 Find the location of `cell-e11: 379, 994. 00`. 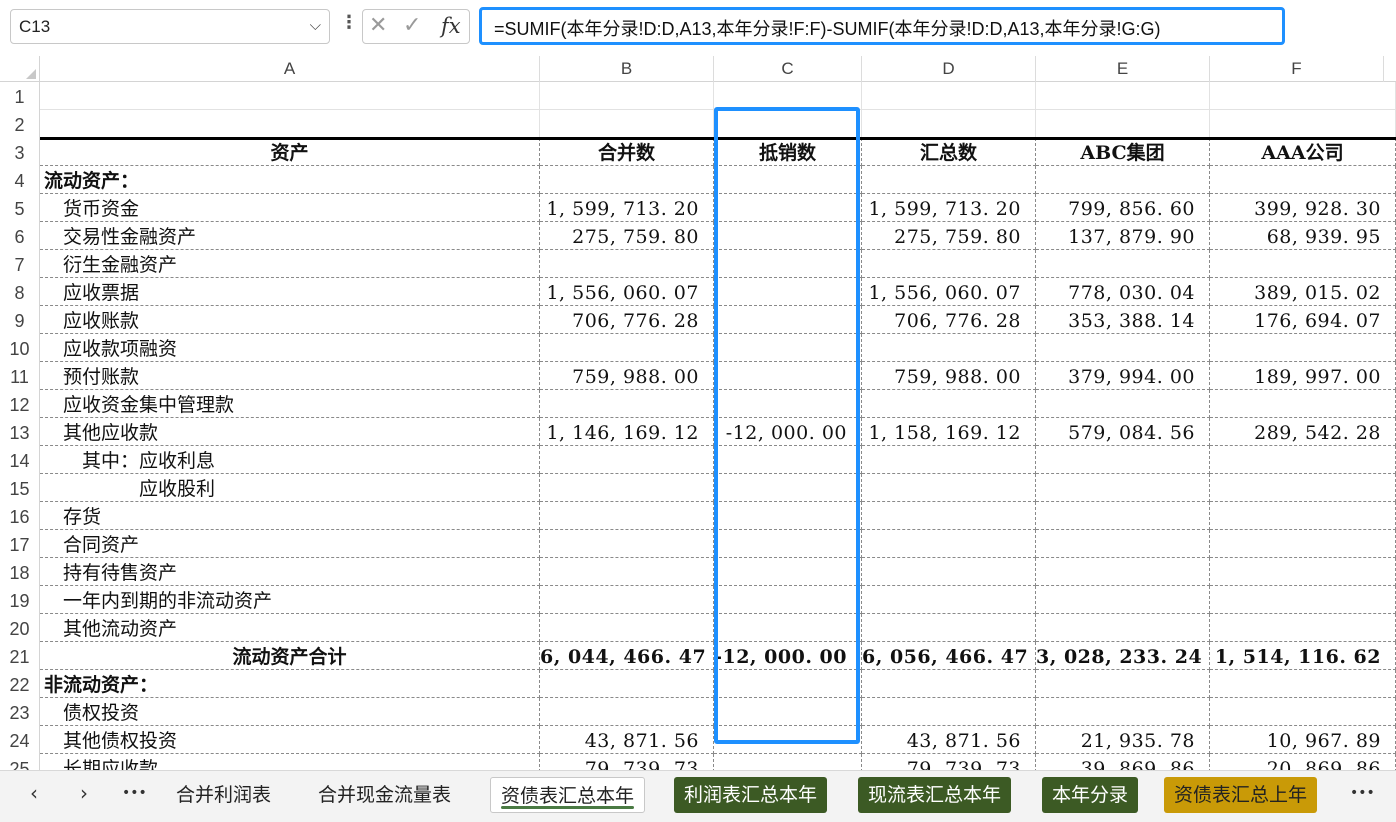

cell-e11: 379, 994. 00 is located at coordinates (1123, 376).